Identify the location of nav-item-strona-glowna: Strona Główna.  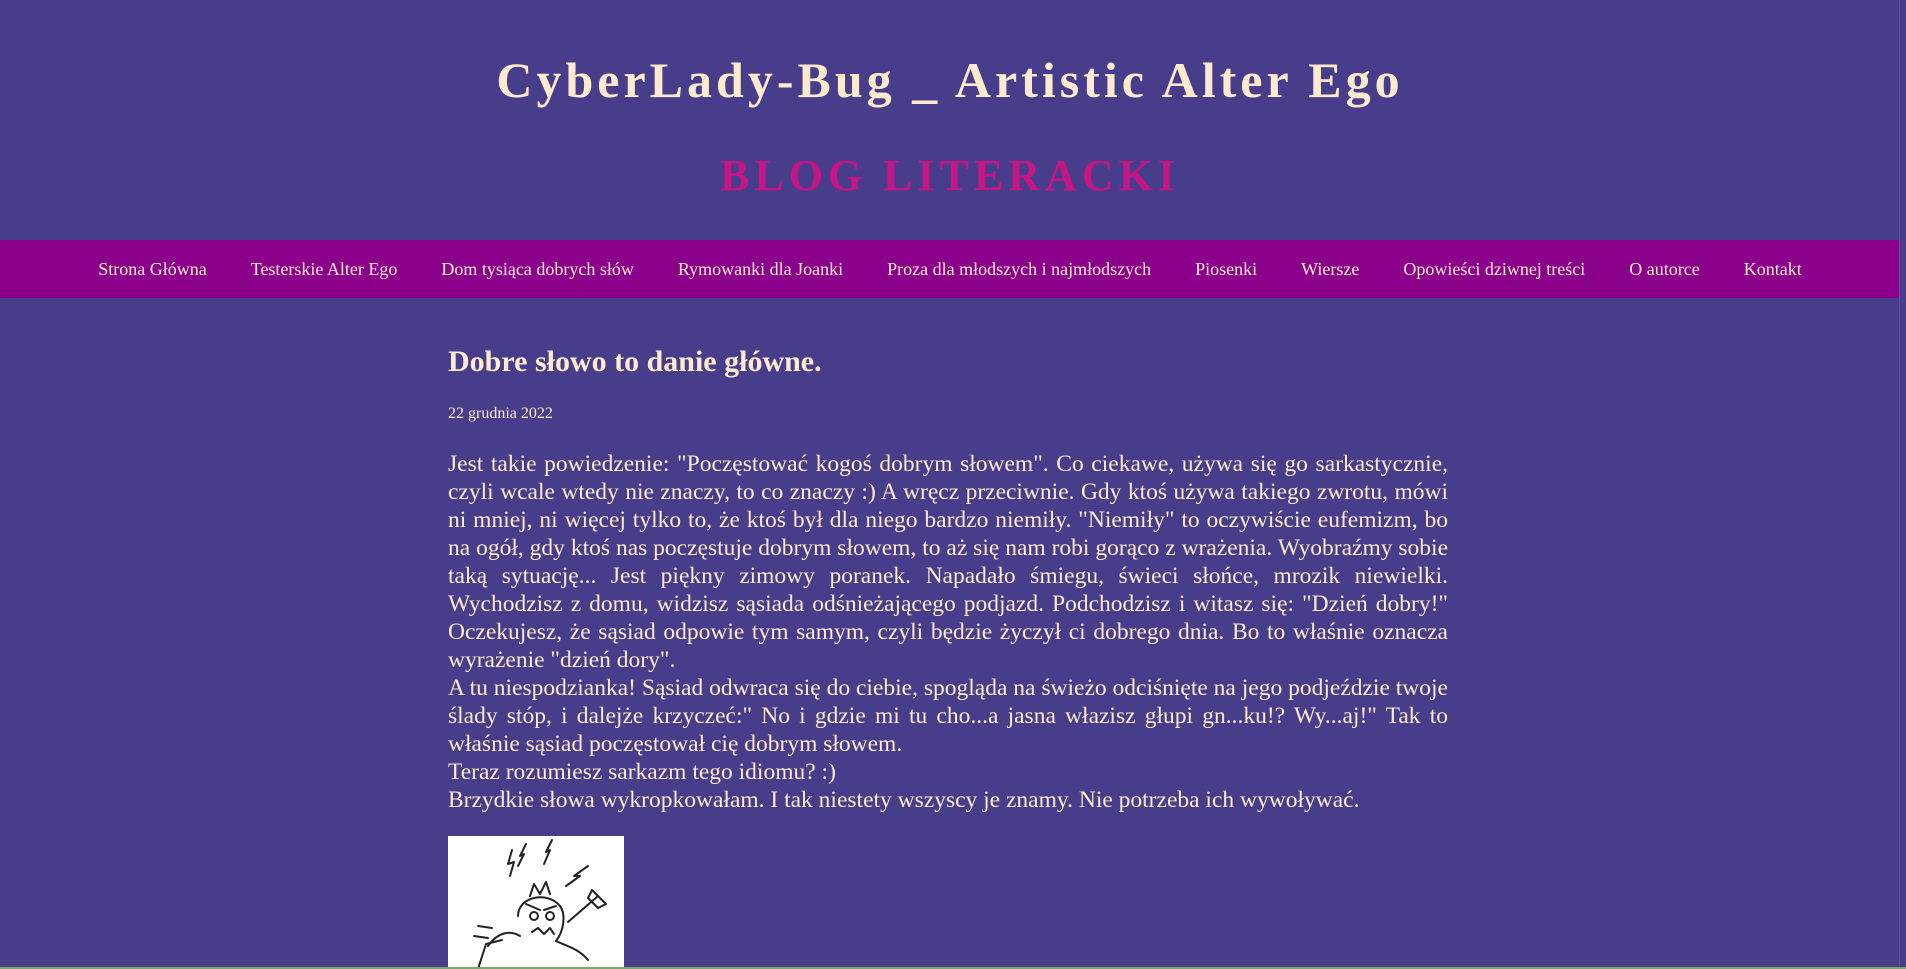
(152, 269).